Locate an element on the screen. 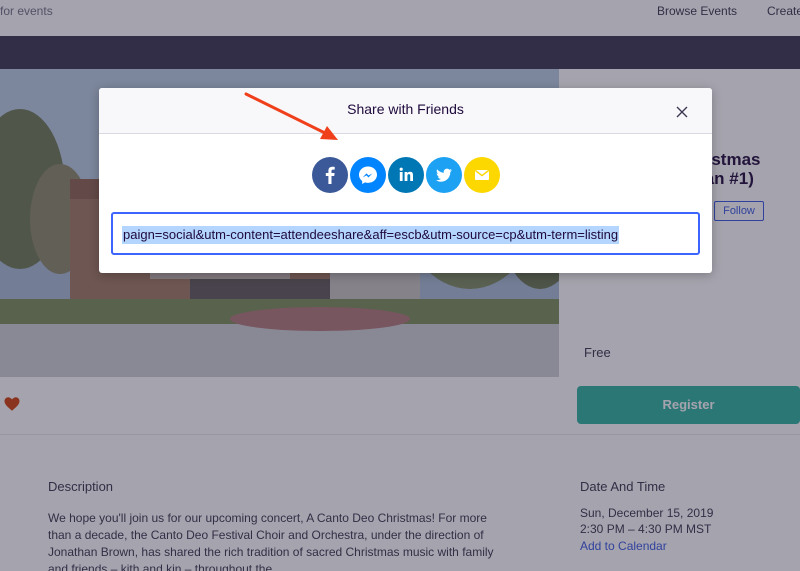 The image size is (800, 571). messenger-icon is located at coordinates (368, 175).